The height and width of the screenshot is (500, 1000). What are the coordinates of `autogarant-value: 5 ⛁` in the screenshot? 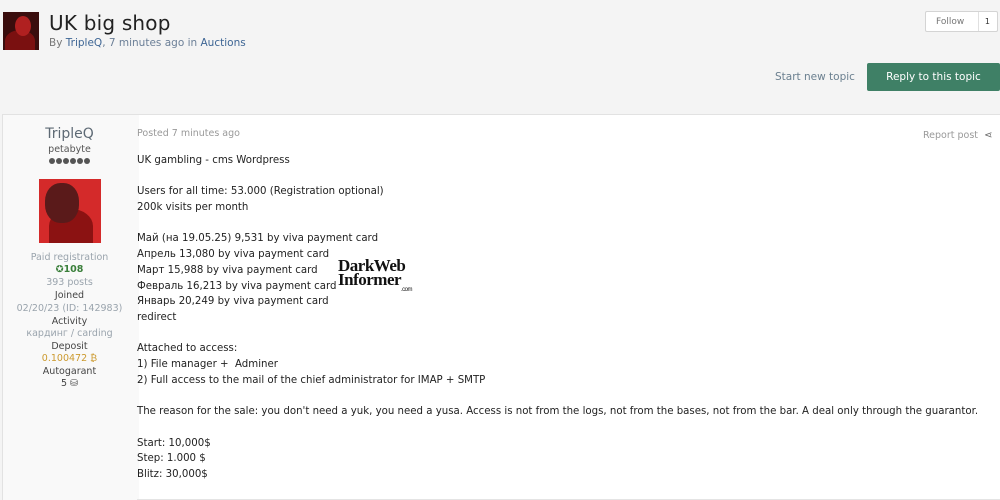 It's located at (69, 383).